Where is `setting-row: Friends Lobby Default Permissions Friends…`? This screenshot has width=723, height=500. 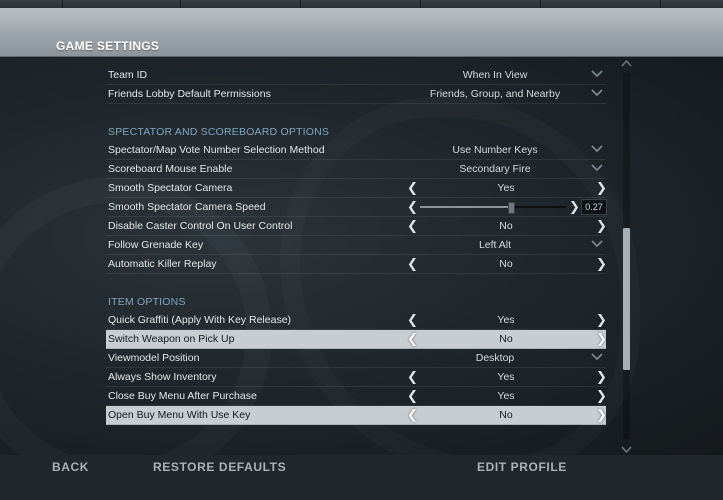 setting-row: Friends Lobby Default Permissions Friends… is located at coordinates (356, 94).